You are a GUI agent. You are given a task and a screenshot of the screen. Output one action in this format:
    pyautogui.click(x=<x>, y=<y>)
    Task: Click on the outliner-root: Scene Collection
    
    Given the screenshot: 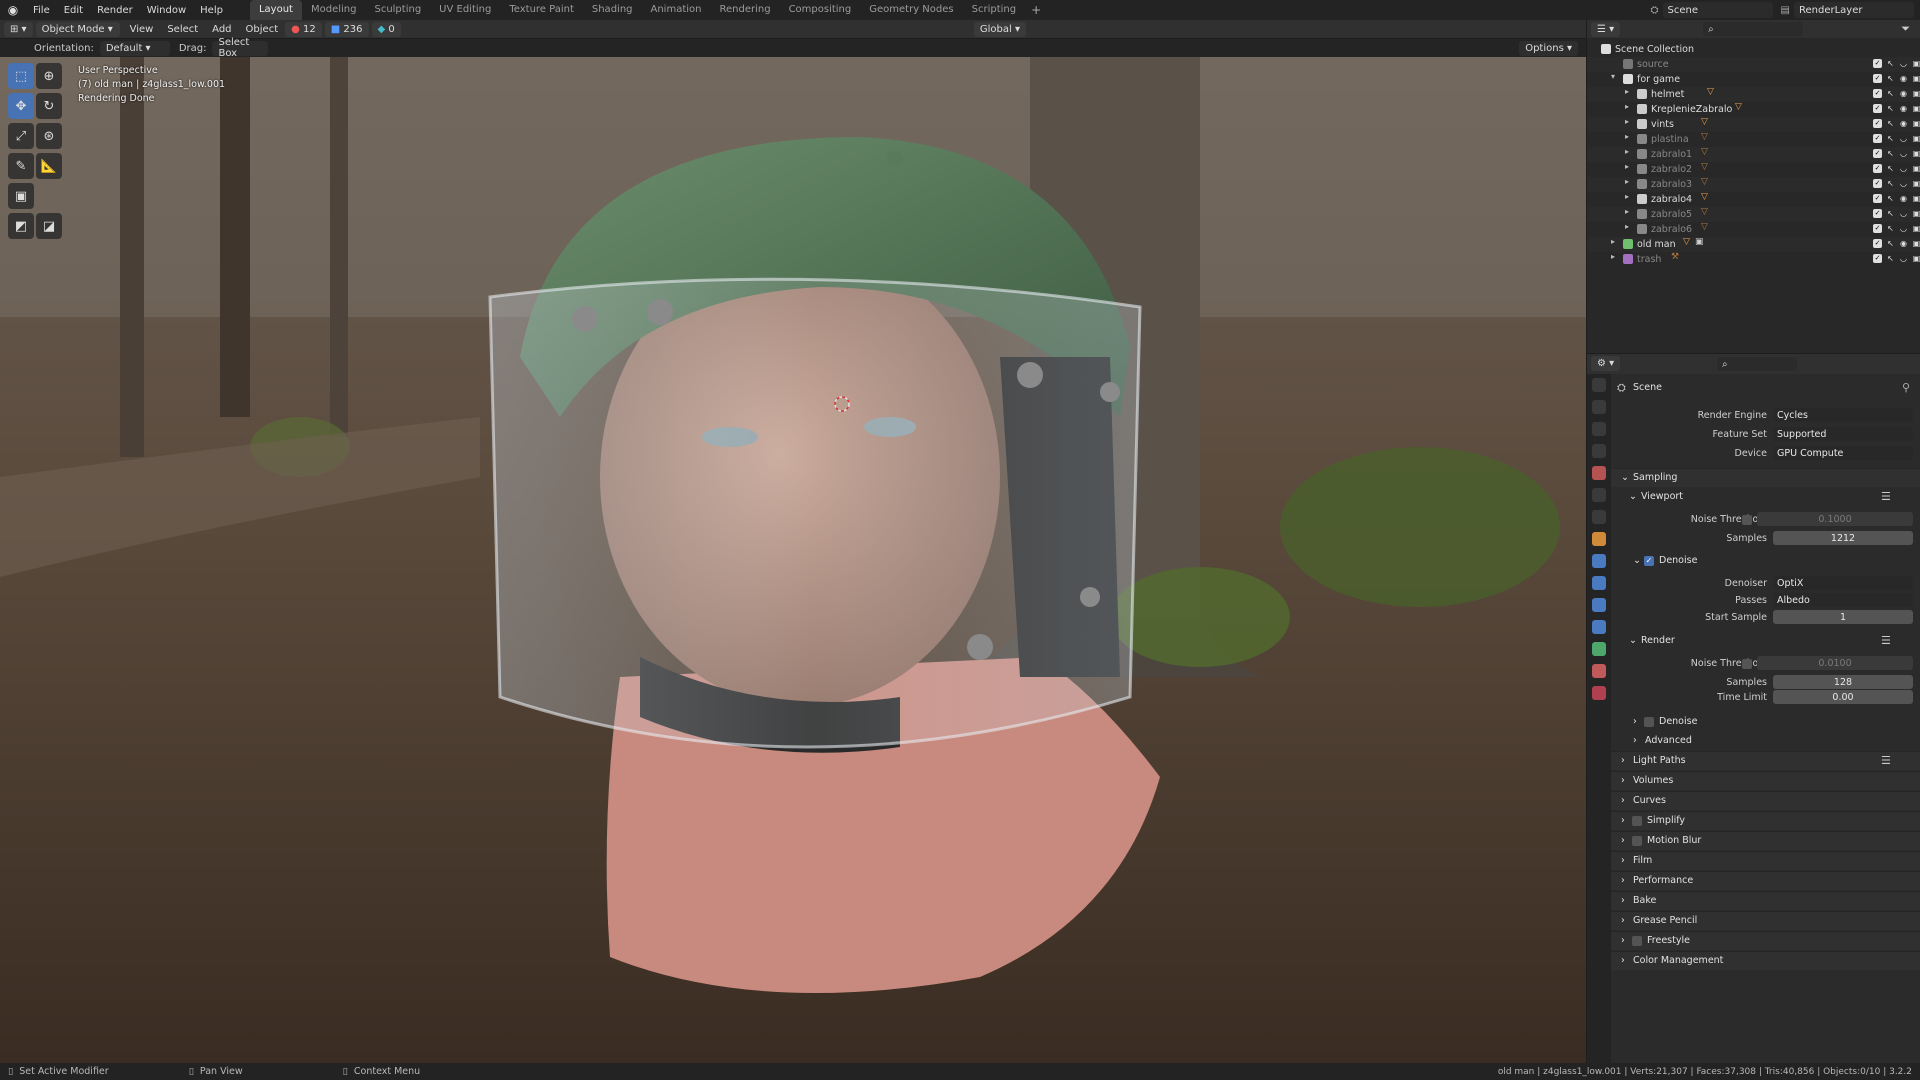 What is the action you would take?
    pyautogui.click(x=1753, y=49)
    